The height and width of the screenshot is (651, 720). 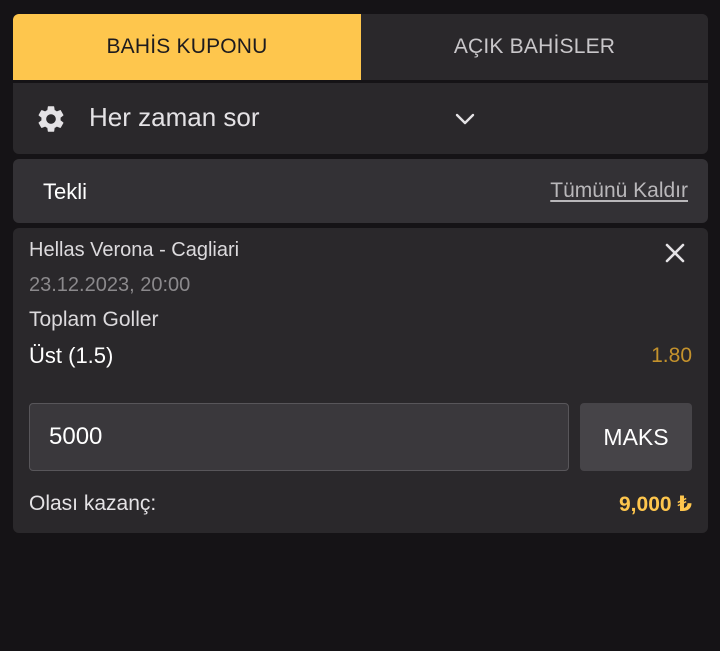 I want to click on bet-type-bar: Tekli Tümünü Kaldır, so click(x=360, y=191).